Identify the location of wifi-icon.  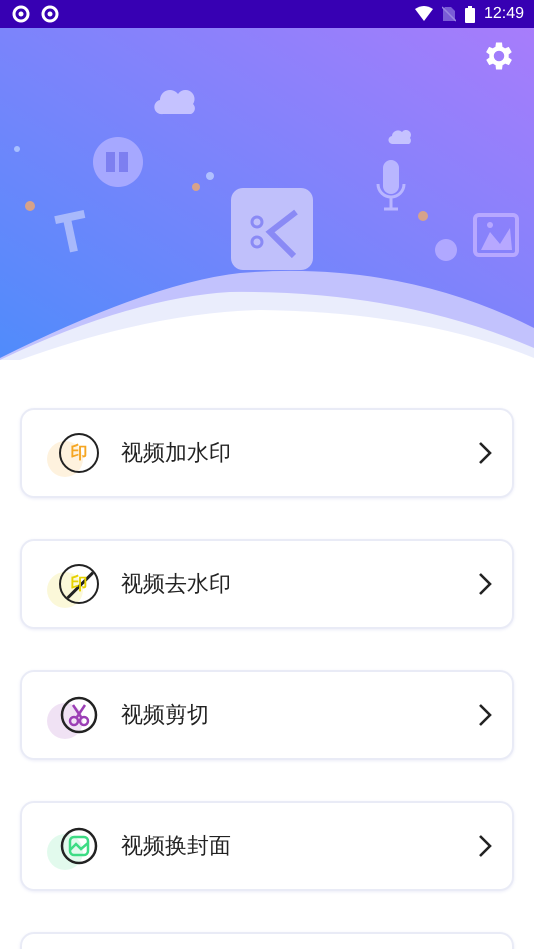
(423, 14).